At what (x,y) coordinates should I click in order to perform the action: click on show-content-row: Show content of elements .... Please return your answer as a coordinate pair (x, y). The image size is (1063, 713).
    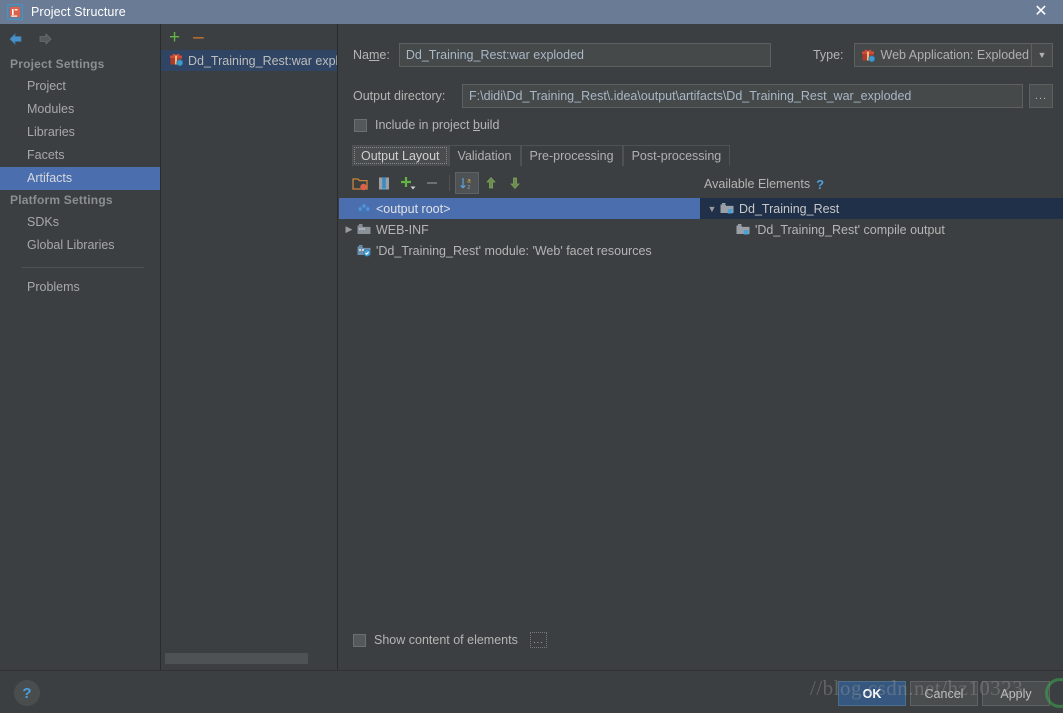
    Looking at the image, I should click on (450, 640).